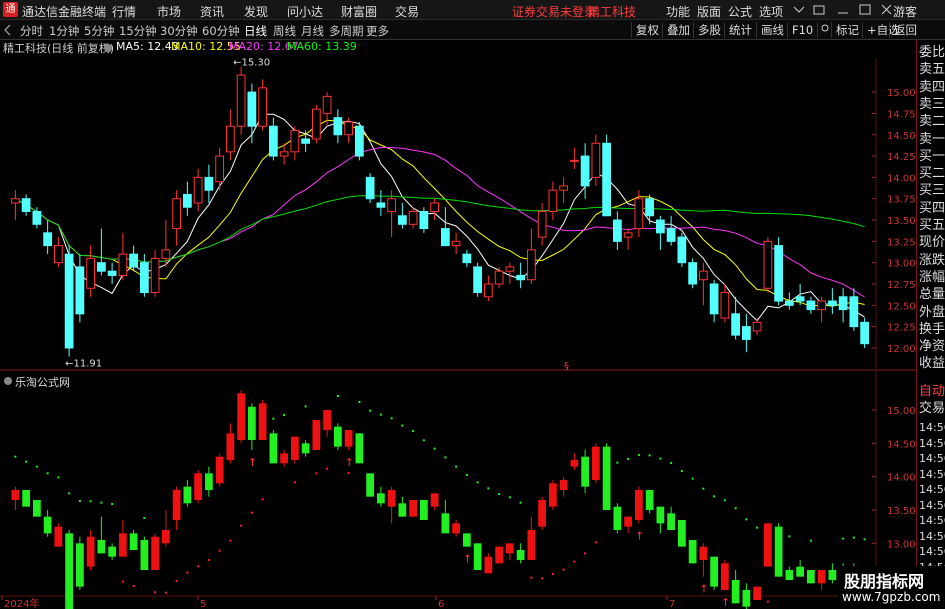 The image size is (945, 609). I want to click on period-intraday: 分时, so click(31, 31).